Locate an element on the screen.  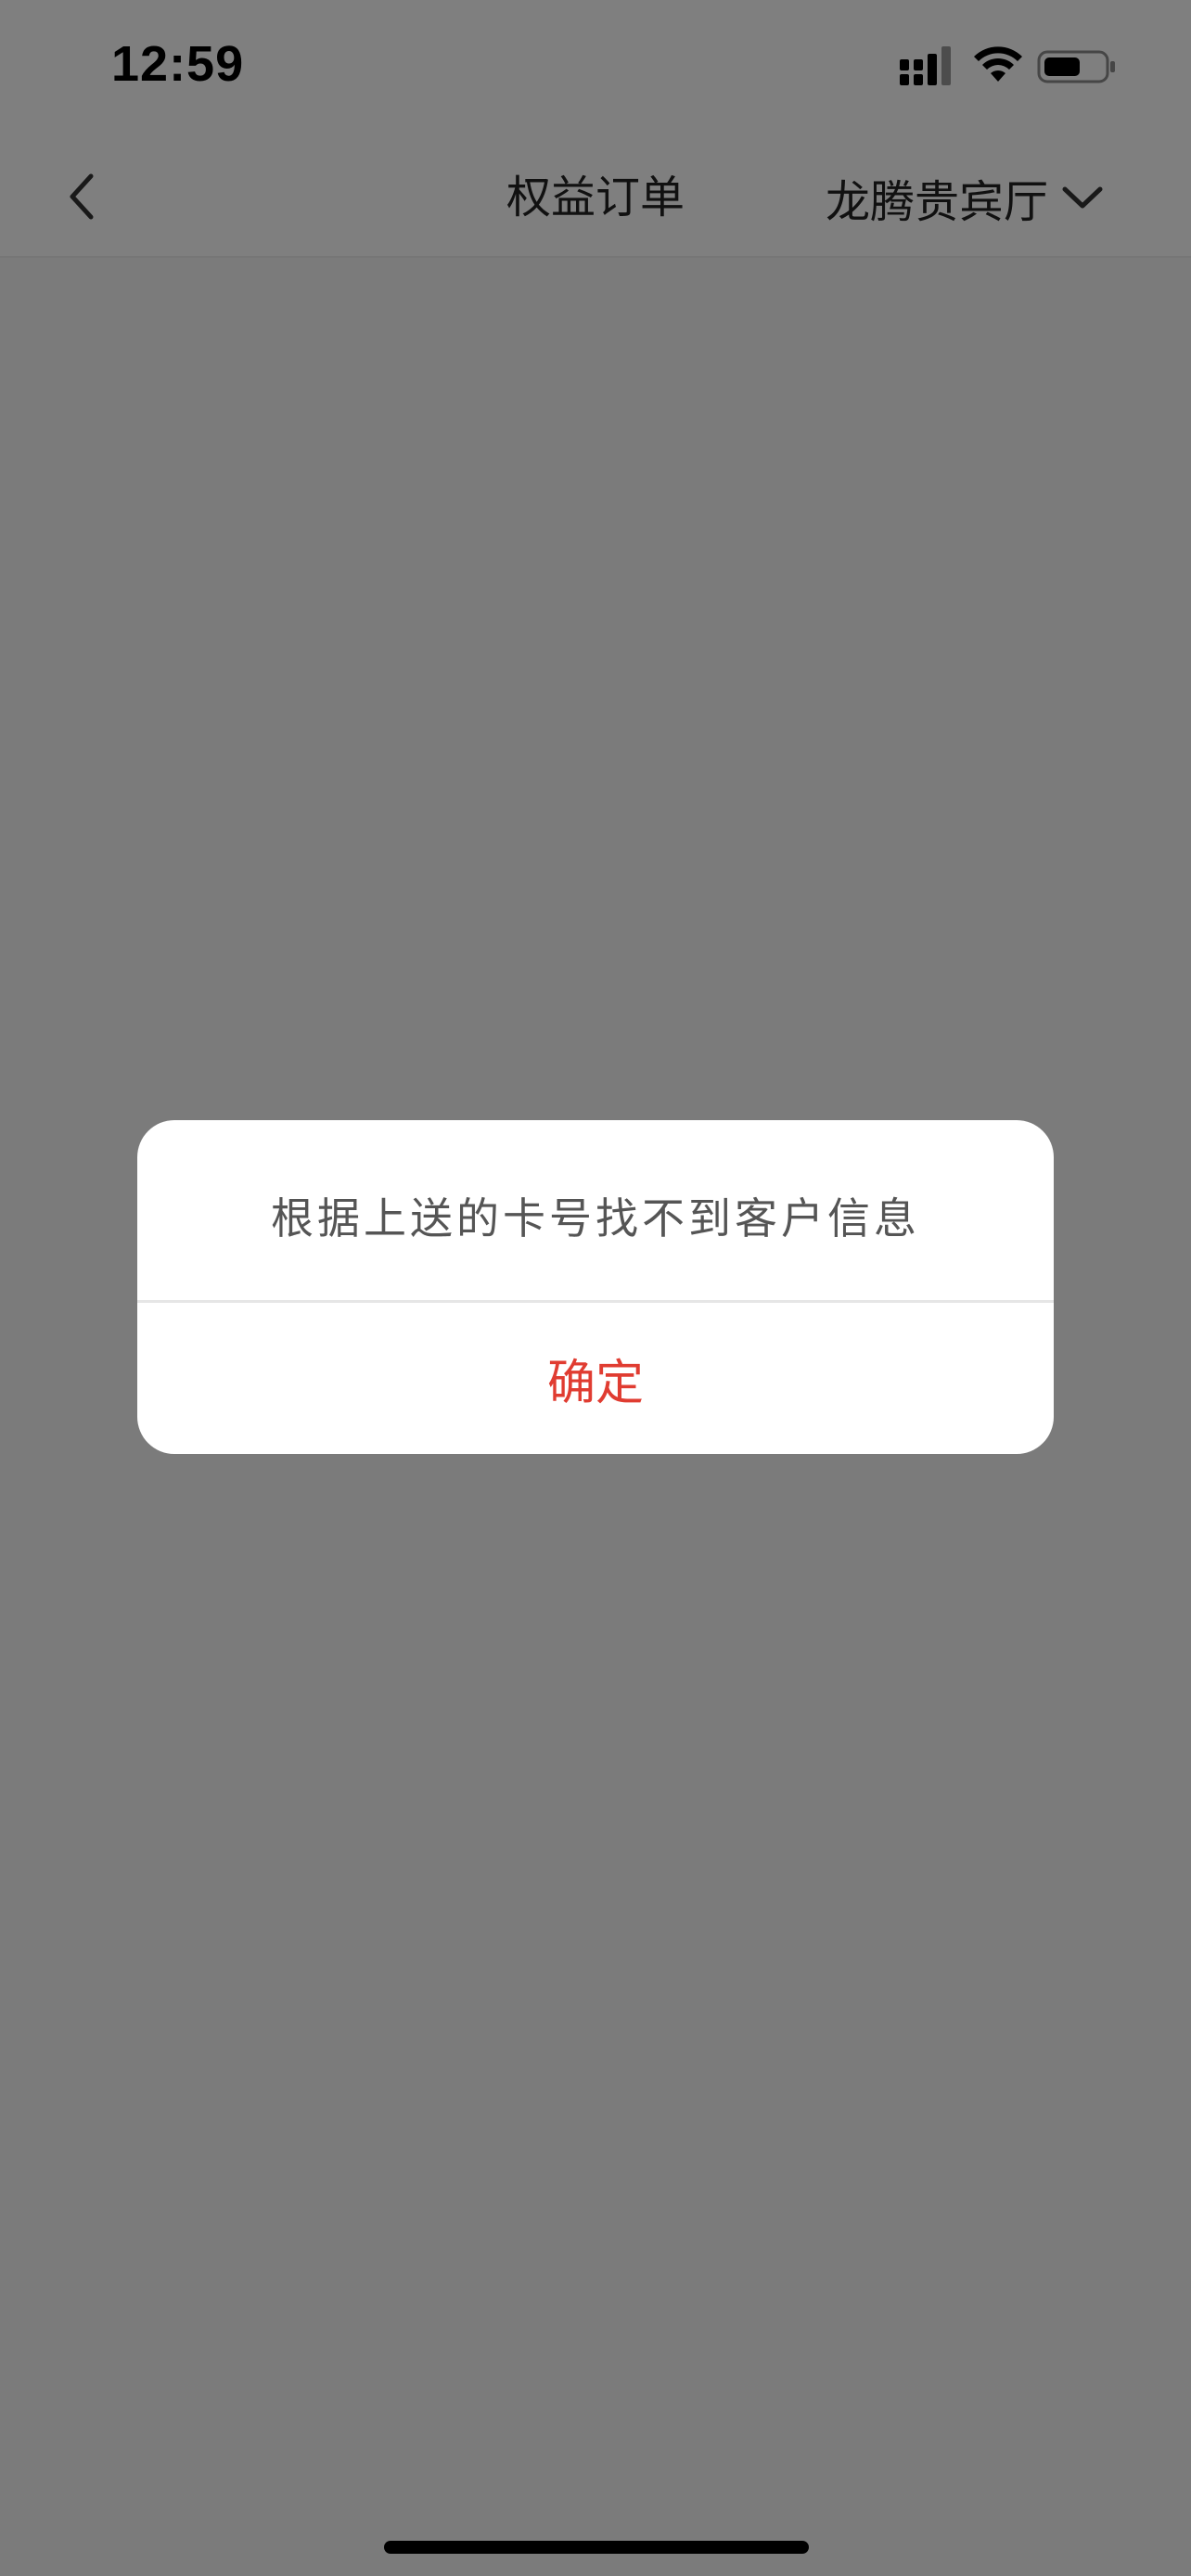
alert-dialog: 根据上送的卡号找不到客户信息 确定 is located at coordinates (595, 1287).